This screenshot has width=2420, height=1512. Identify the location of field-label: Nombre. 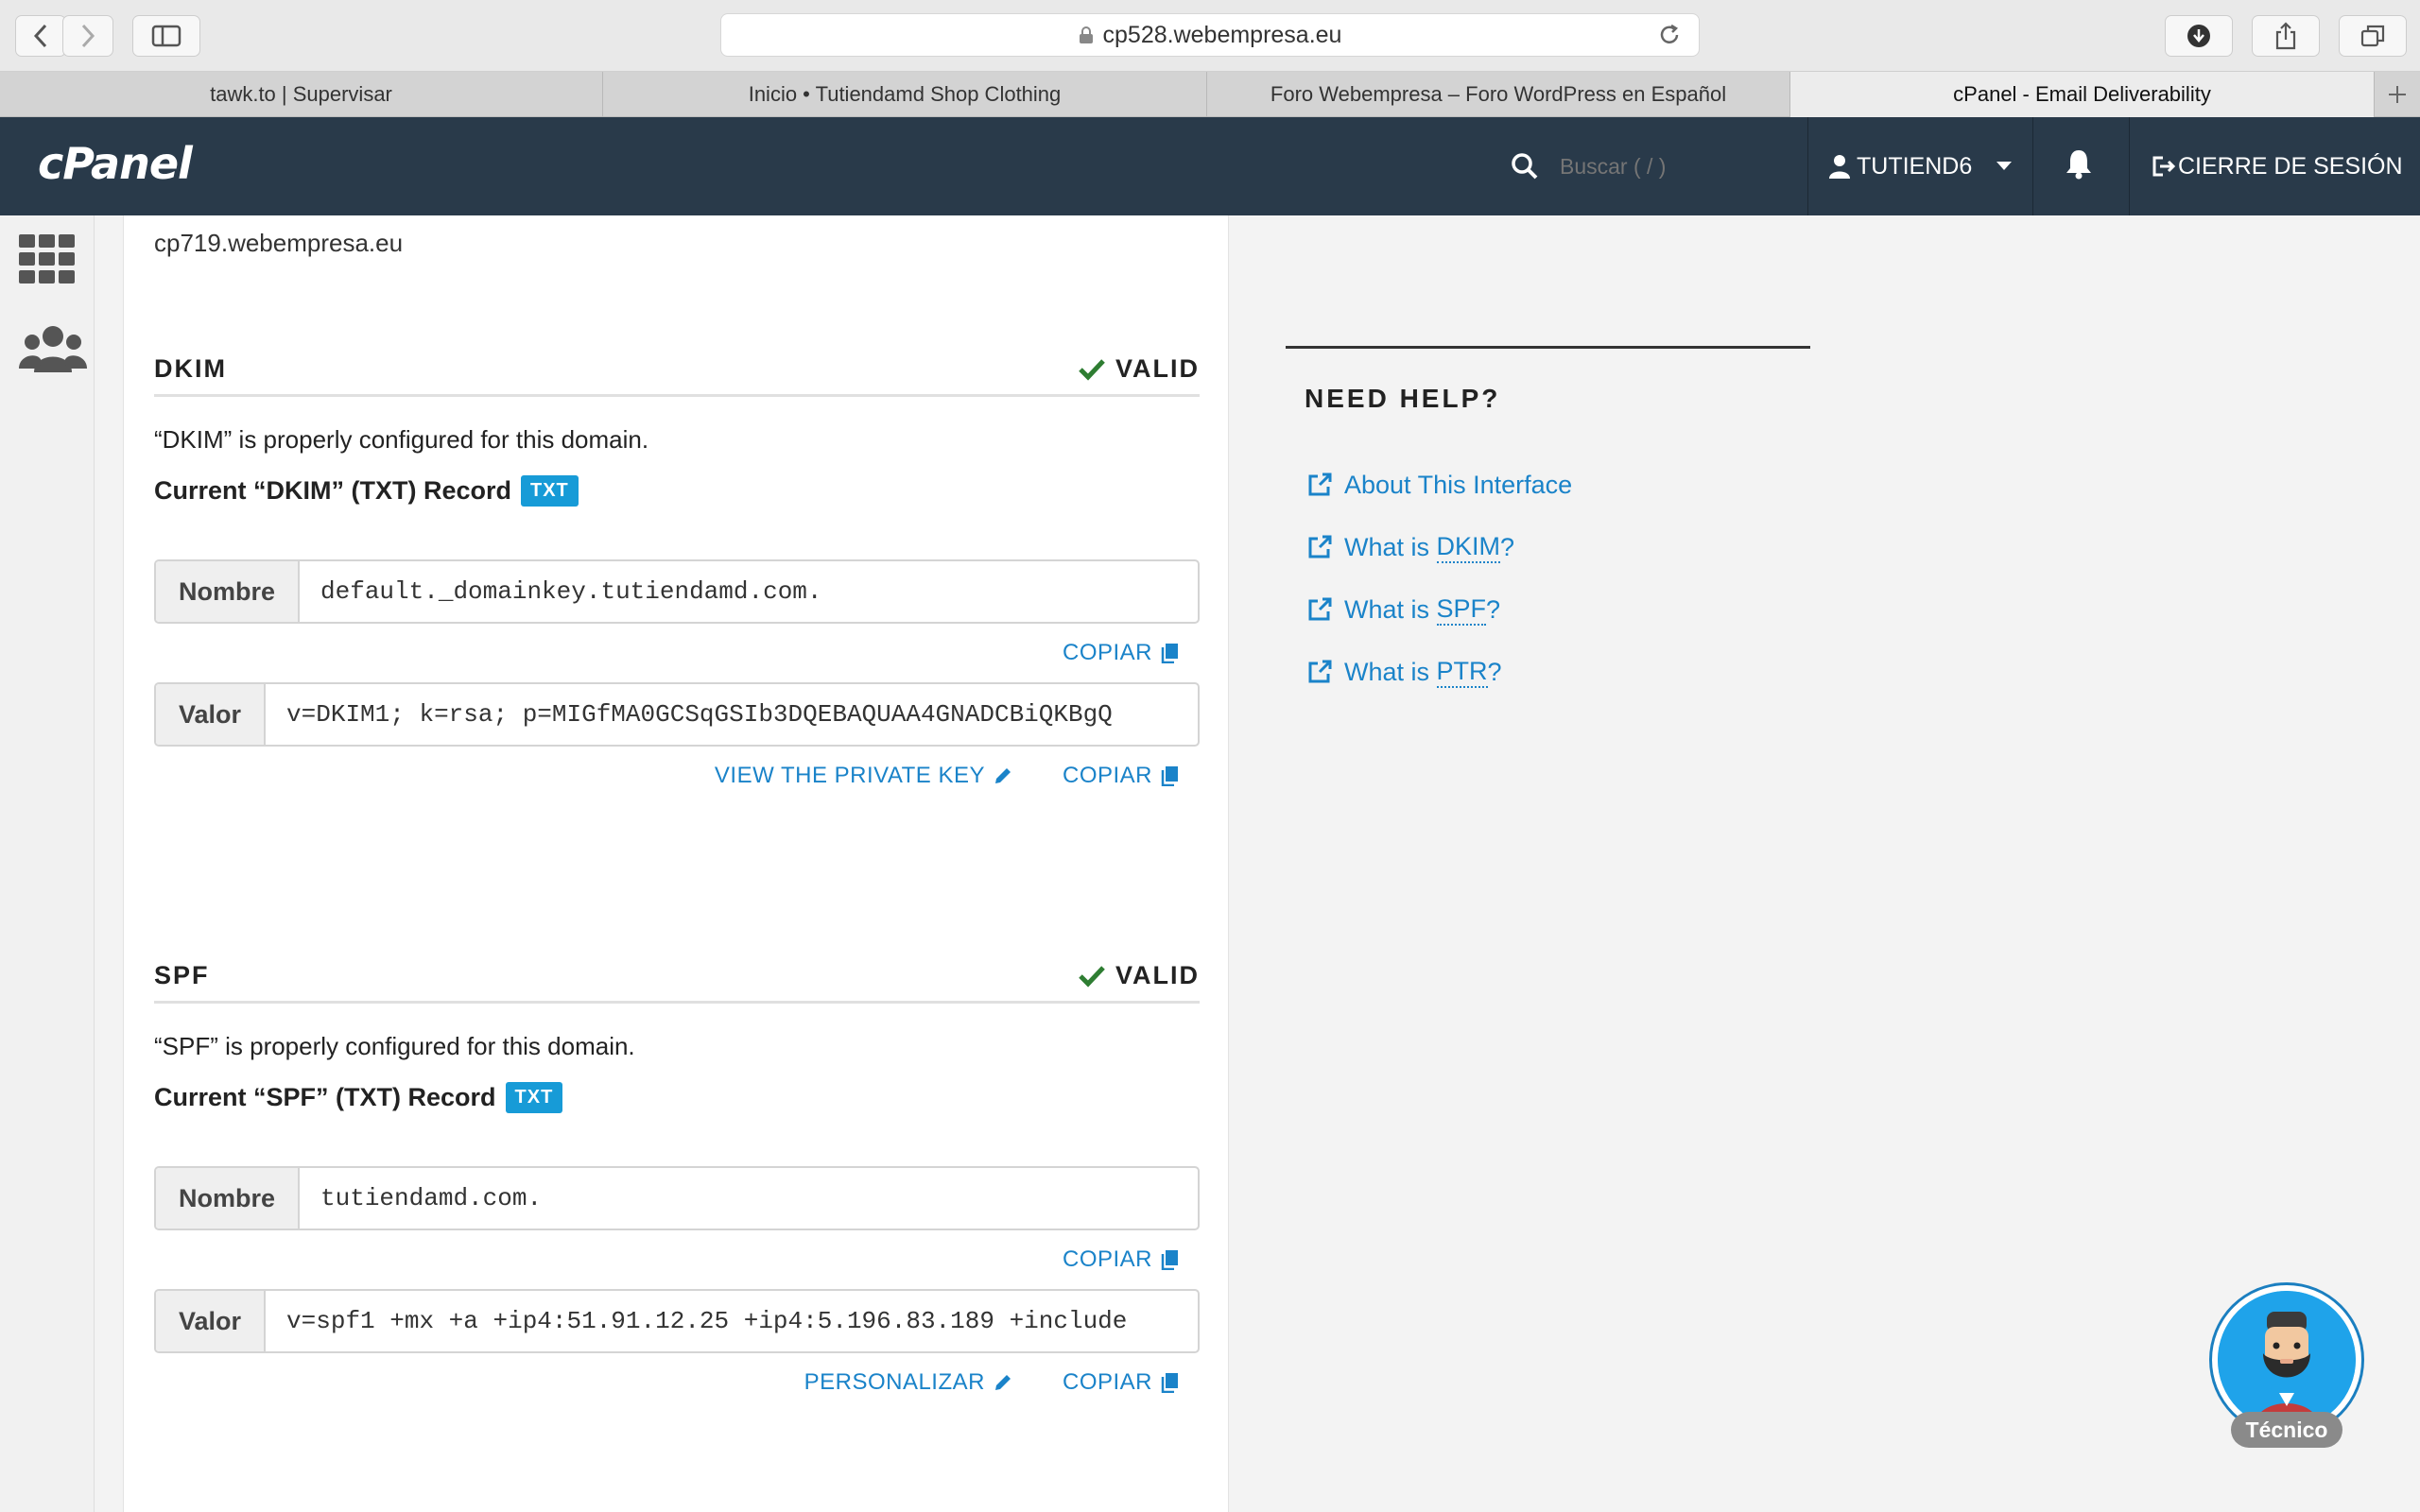
(228, 1198).